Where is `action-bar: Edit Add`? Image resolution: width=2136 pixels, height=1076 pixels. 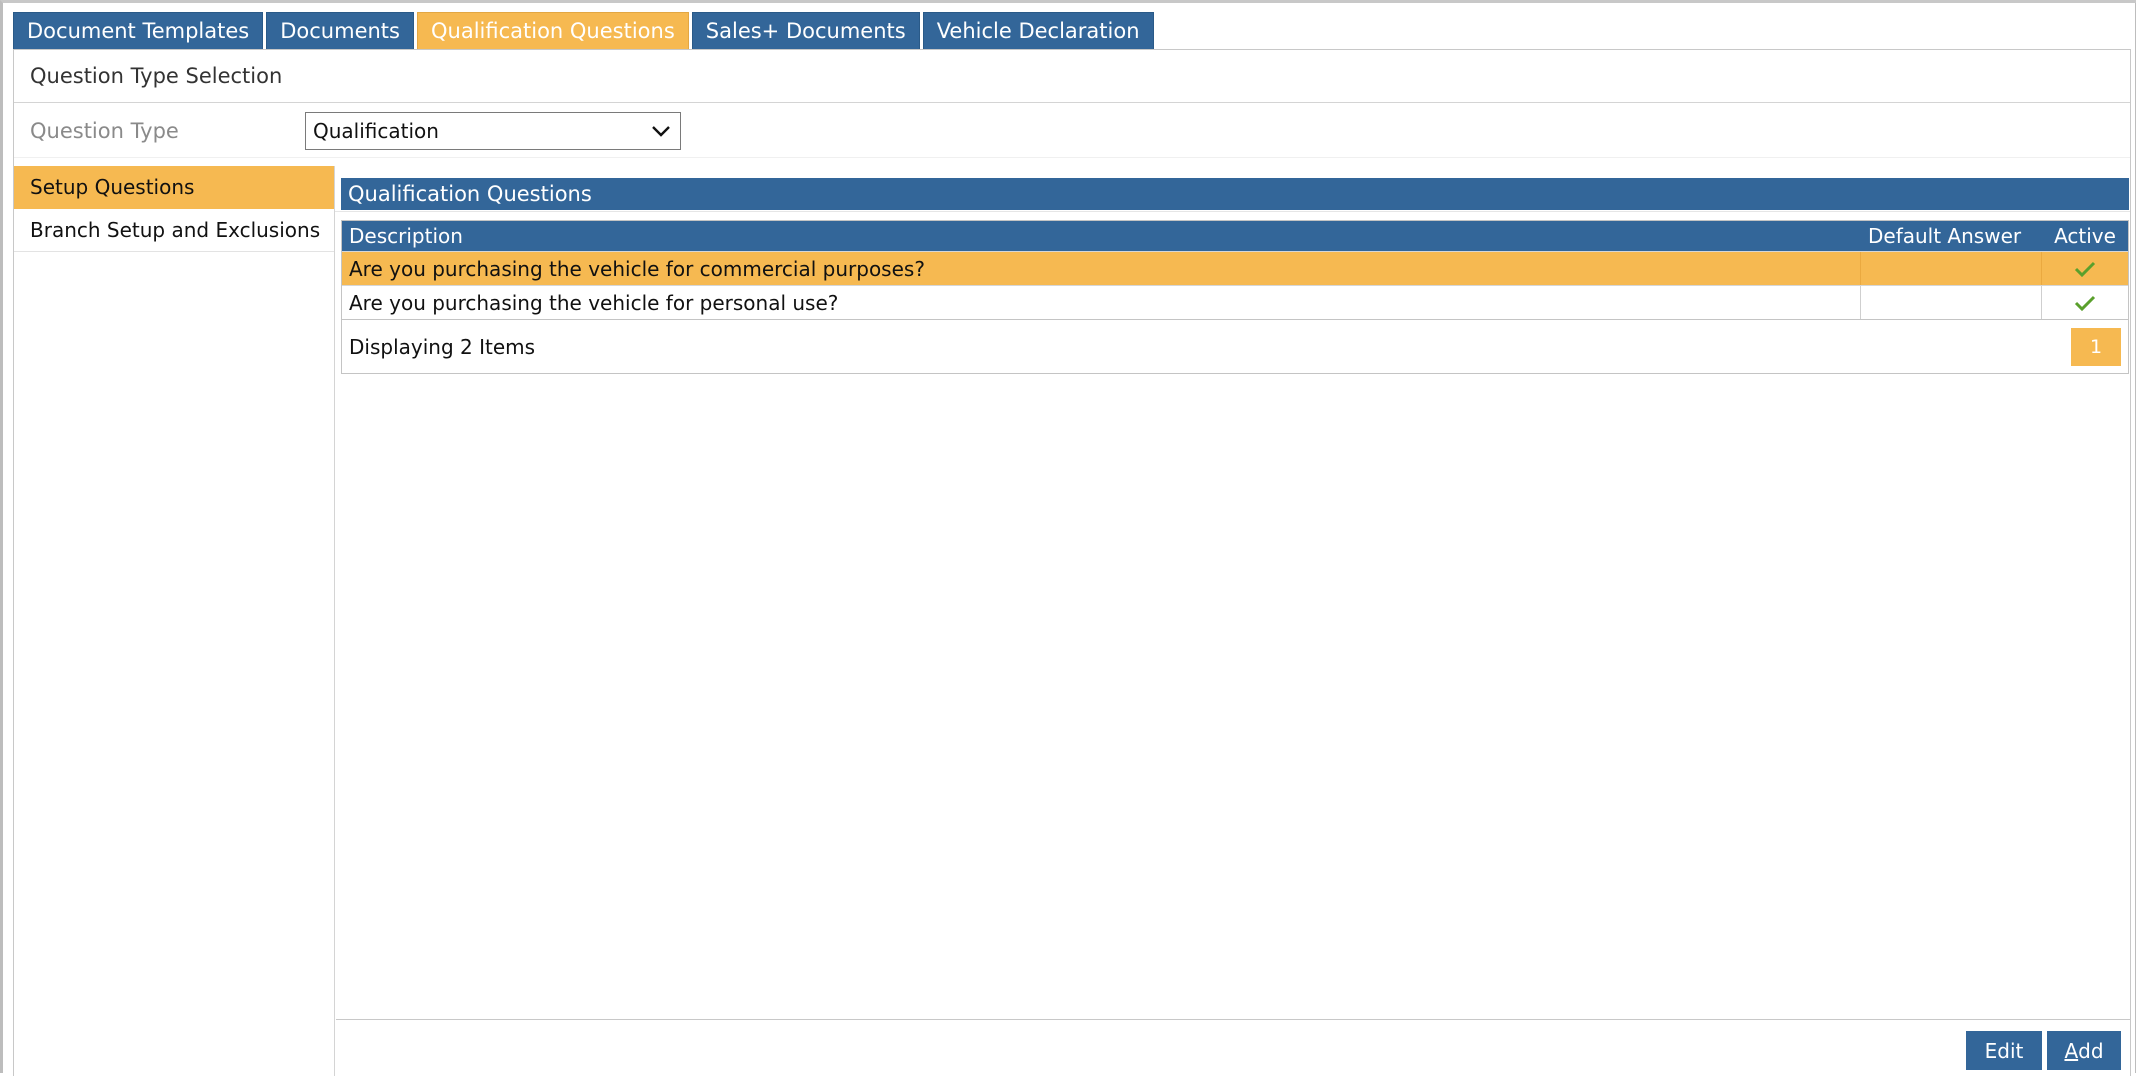
action-bar: Edit Add is located at coordinates (1233, 1047).